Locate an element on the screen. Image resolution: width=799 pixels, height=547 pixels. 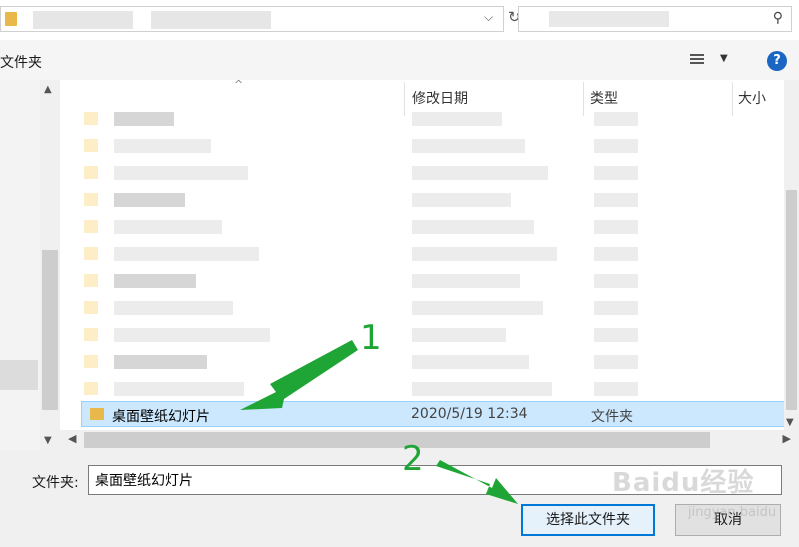
search-box: ⚲ is located at coordinates (655, 19).